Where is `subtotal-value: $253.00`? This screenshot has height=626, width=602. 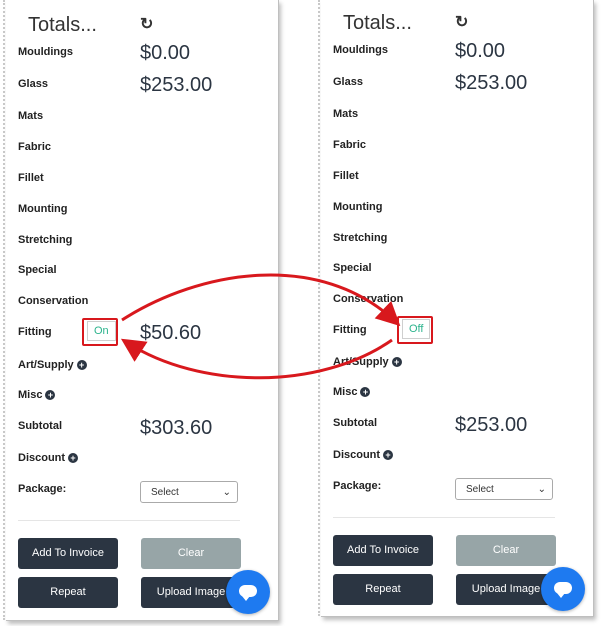 subtotal-value: $253.00 is located at coordinates (491, 425).